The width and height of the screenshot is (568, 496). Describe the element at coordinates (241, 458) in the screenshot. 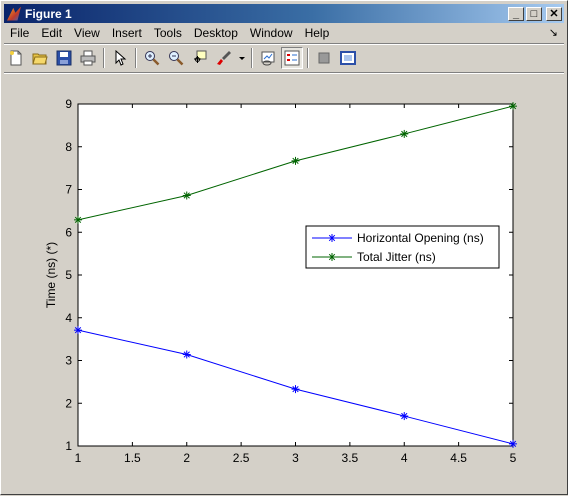

I see `x-tick-label: 2.5` at that location.